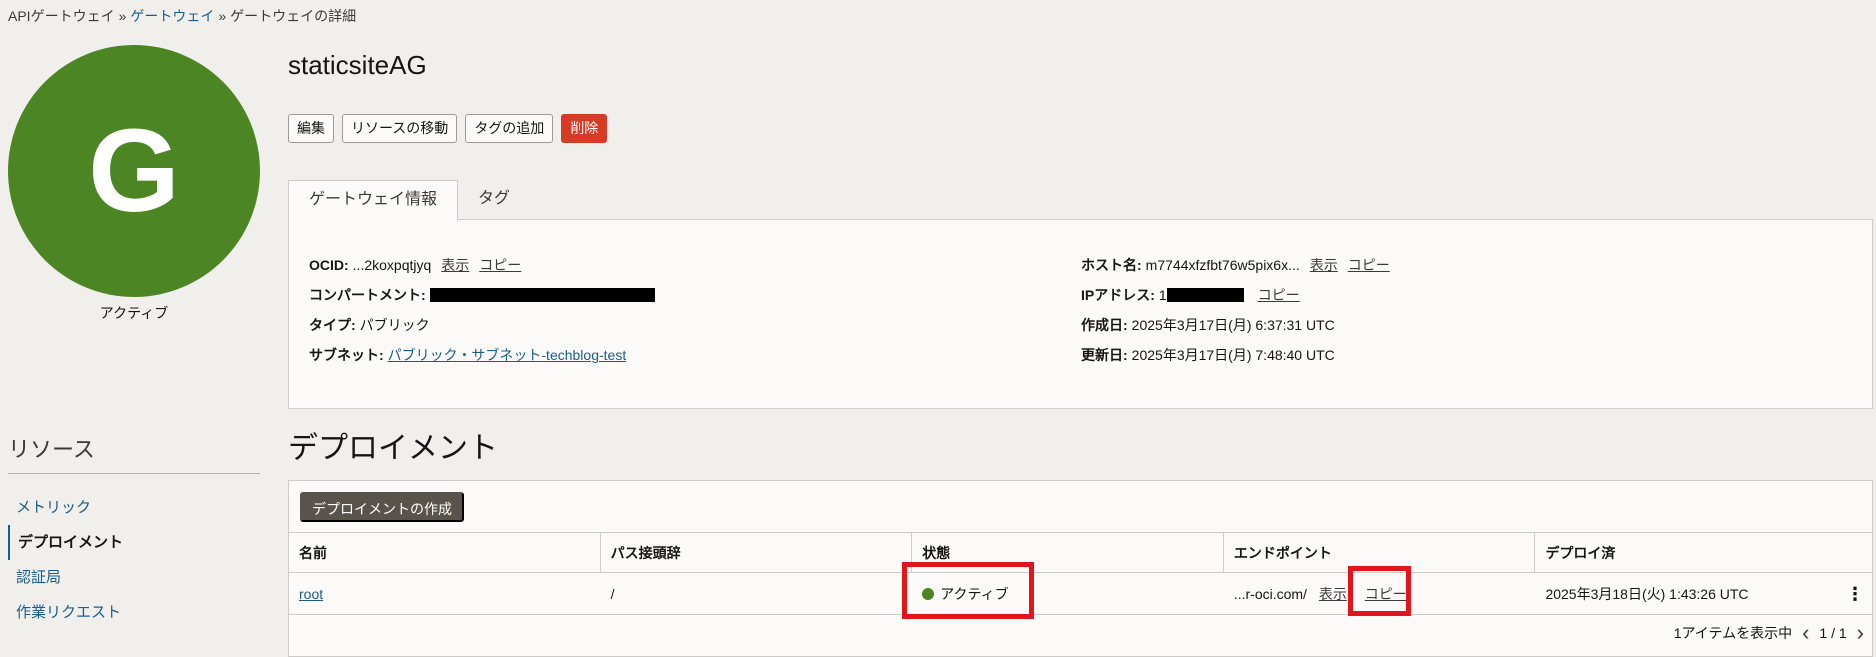 The image size is (1876, 657). I want to click on highlight-box-copy, so click(1379, 591).